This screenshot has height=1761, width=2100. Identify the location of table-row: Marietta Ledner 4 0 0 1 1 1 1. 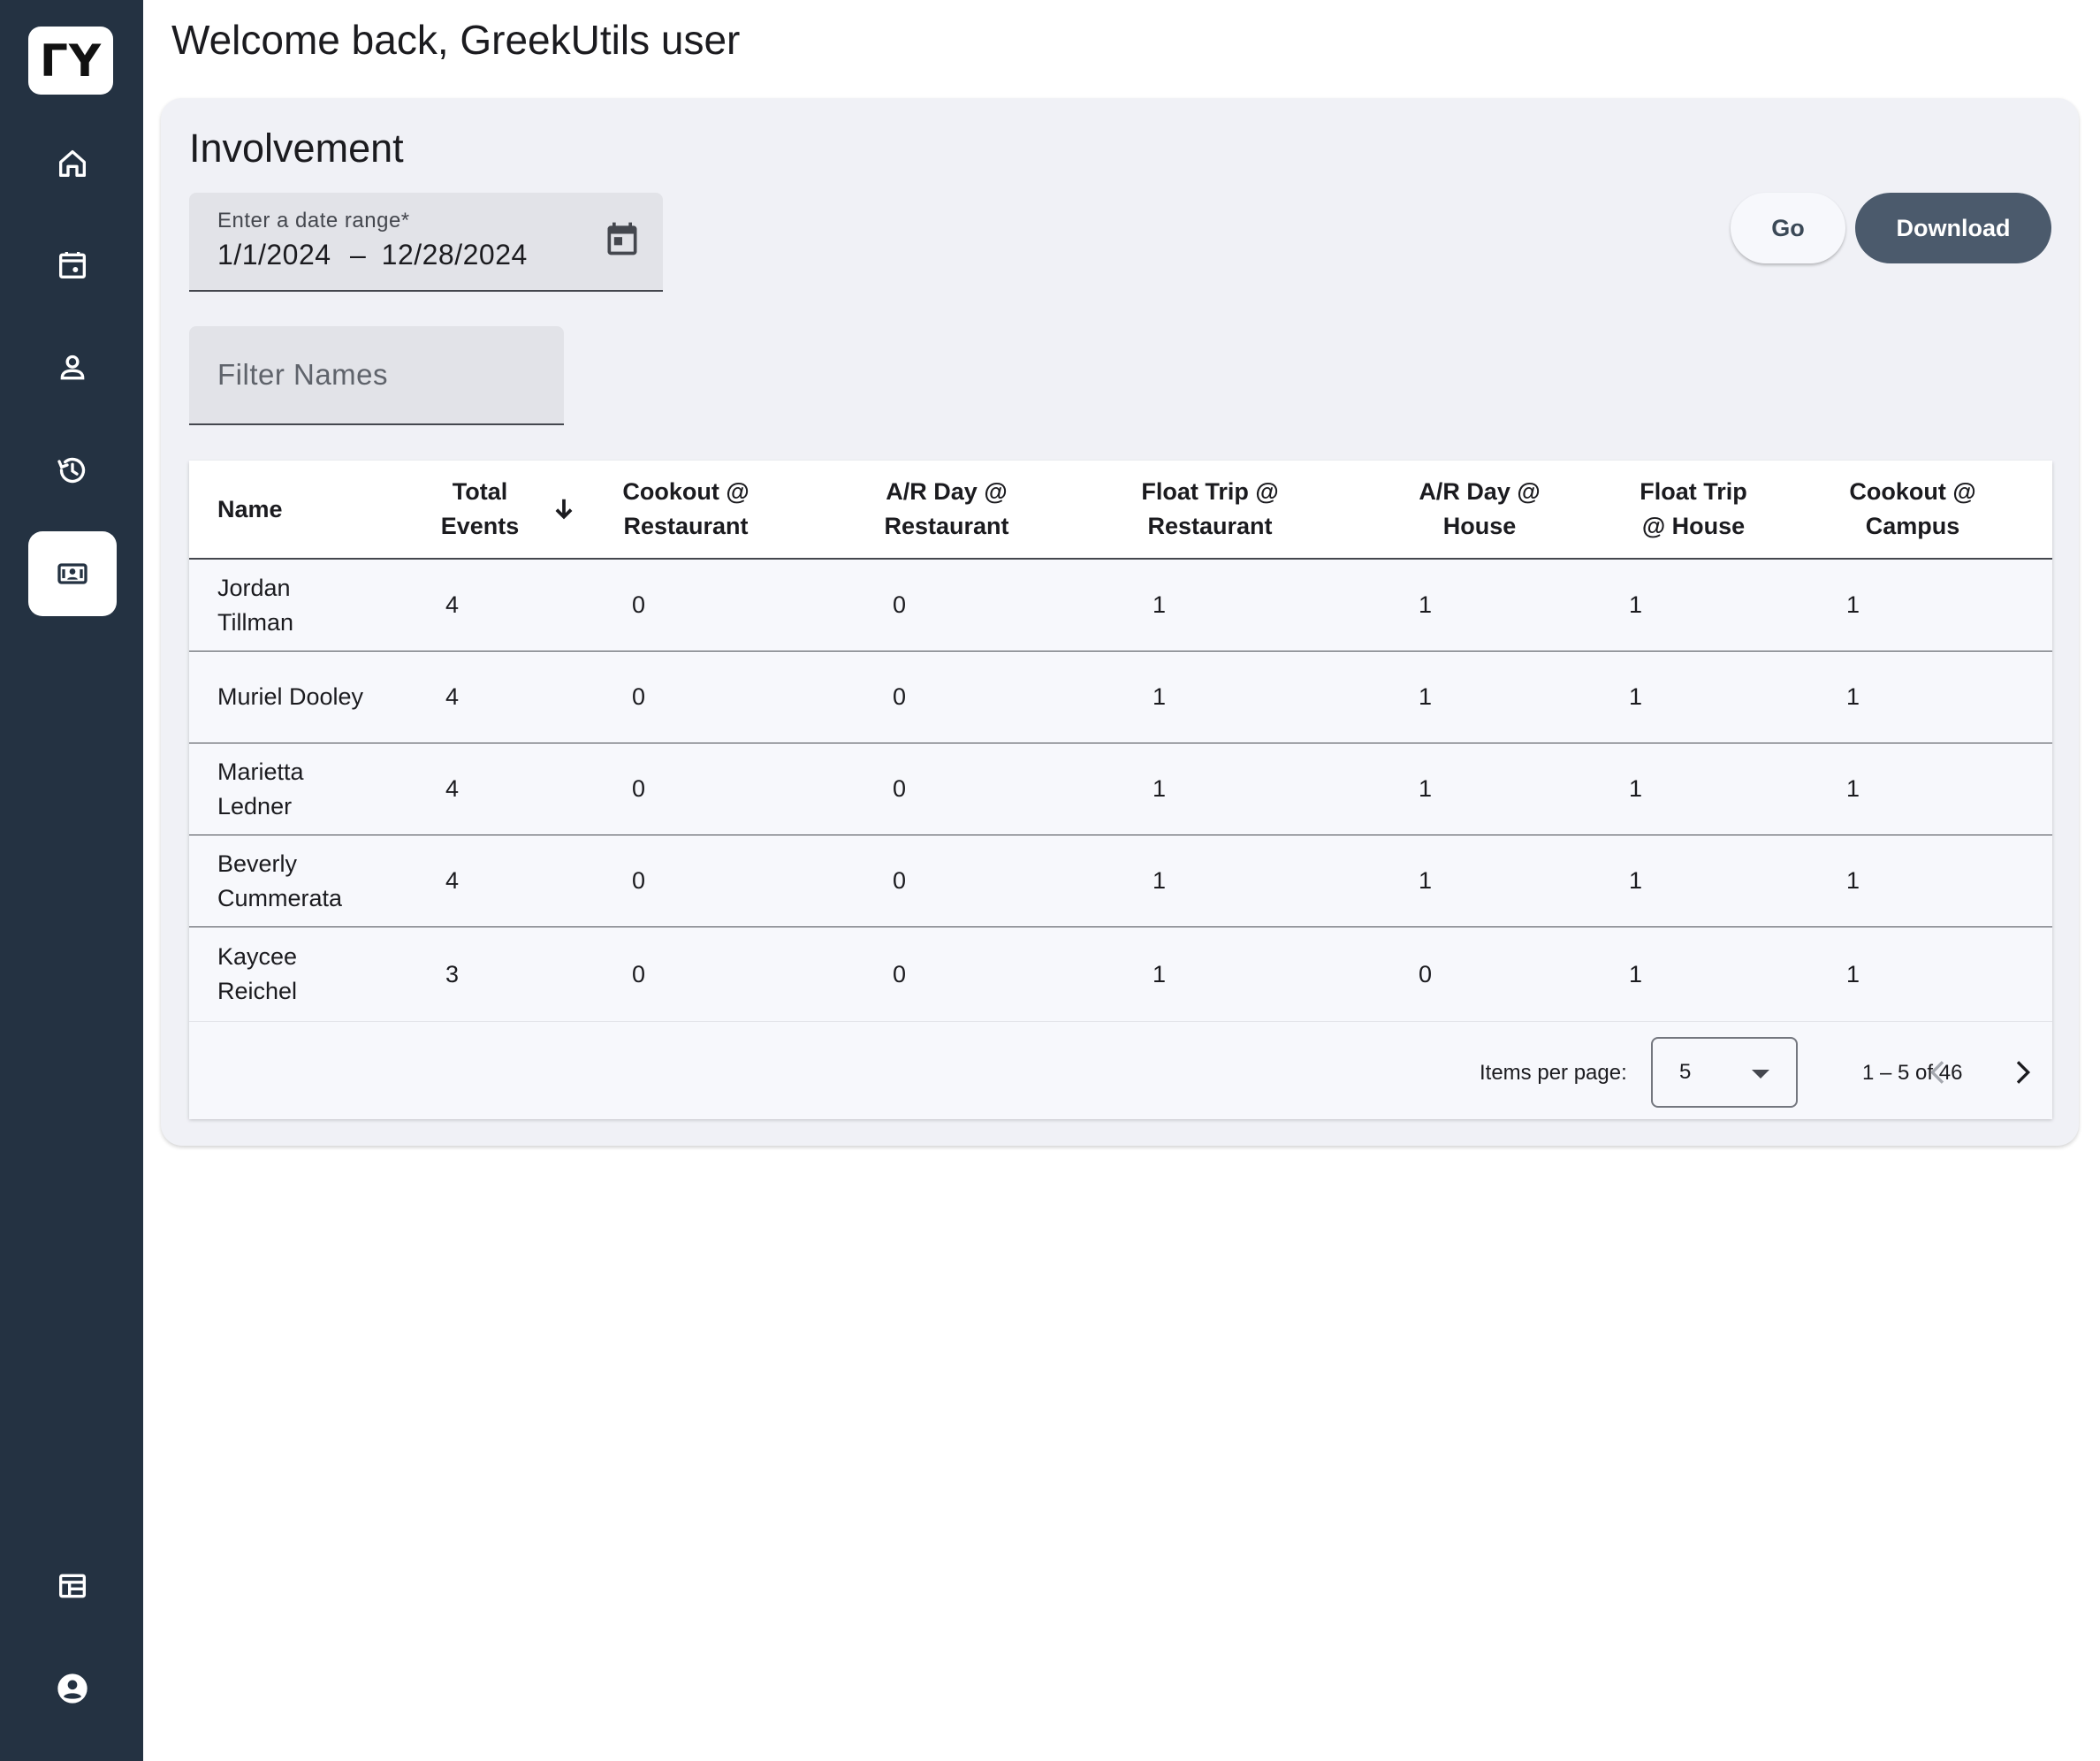
(1120, 789).